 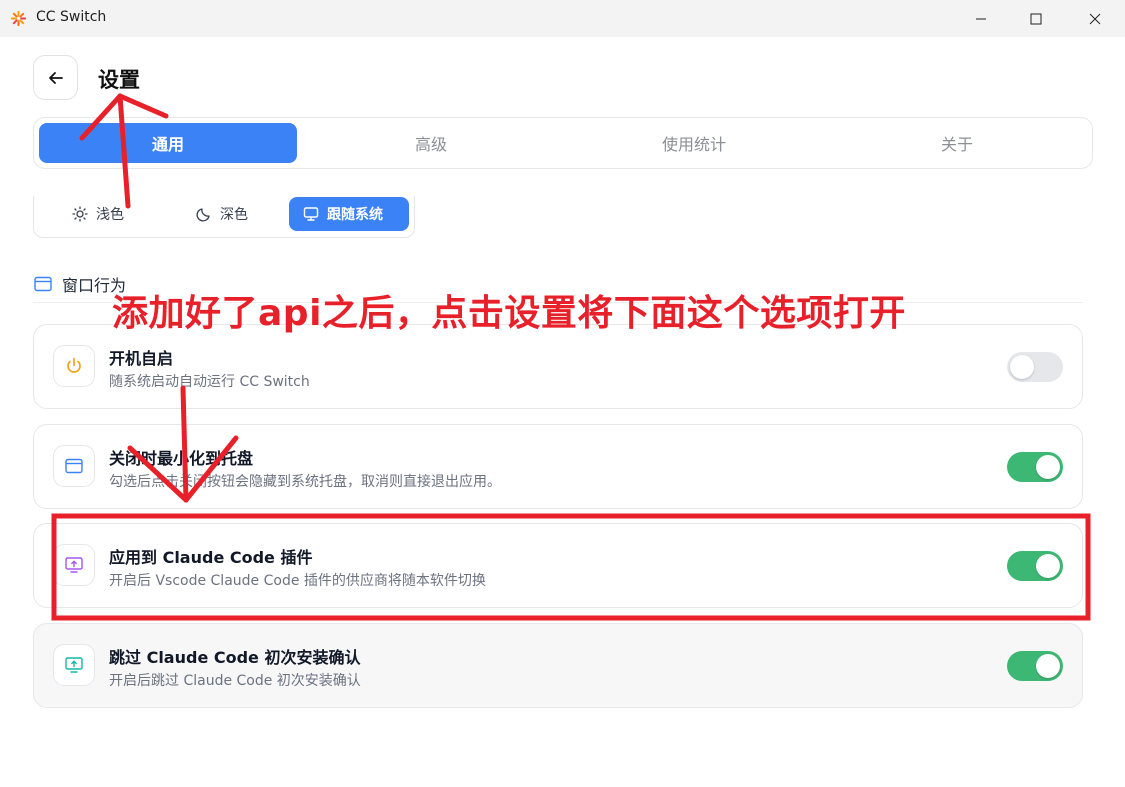 What do you see at coordinates (562, 18) in the screenshot?
I see `title-bar: CC Switch` at bounding box center [562, 18].